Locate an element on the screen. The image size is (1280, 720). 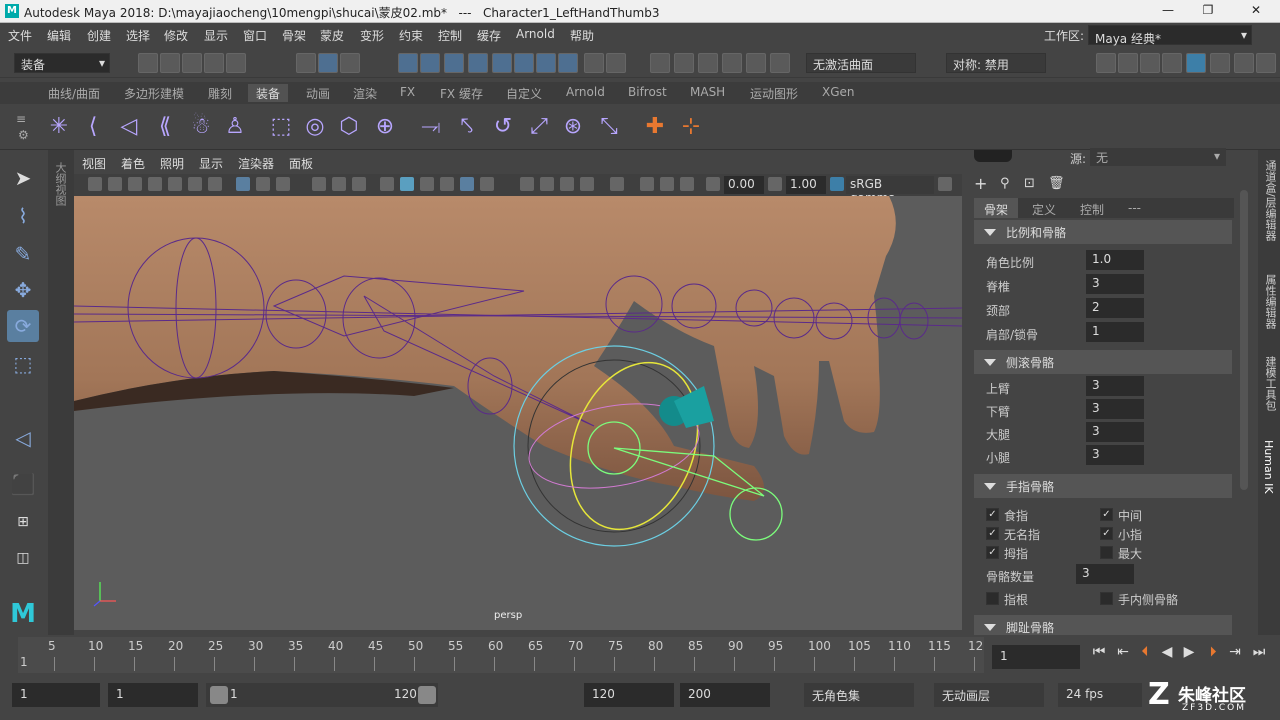
render-settings-icon is located at coordinates (732, 63).